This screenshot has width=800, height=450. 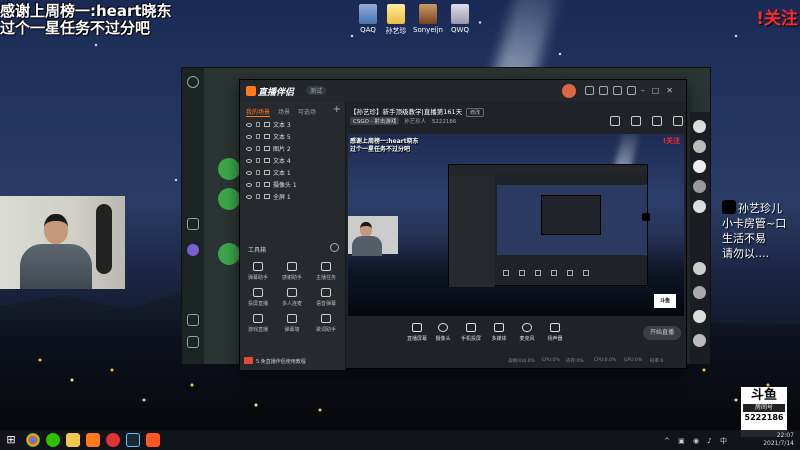 What do you see at coordinates (428, 19) in the screenshot?
I see `desktop-icon-sonyeijn: Sonyeijn` at bounding box center [428, 19].